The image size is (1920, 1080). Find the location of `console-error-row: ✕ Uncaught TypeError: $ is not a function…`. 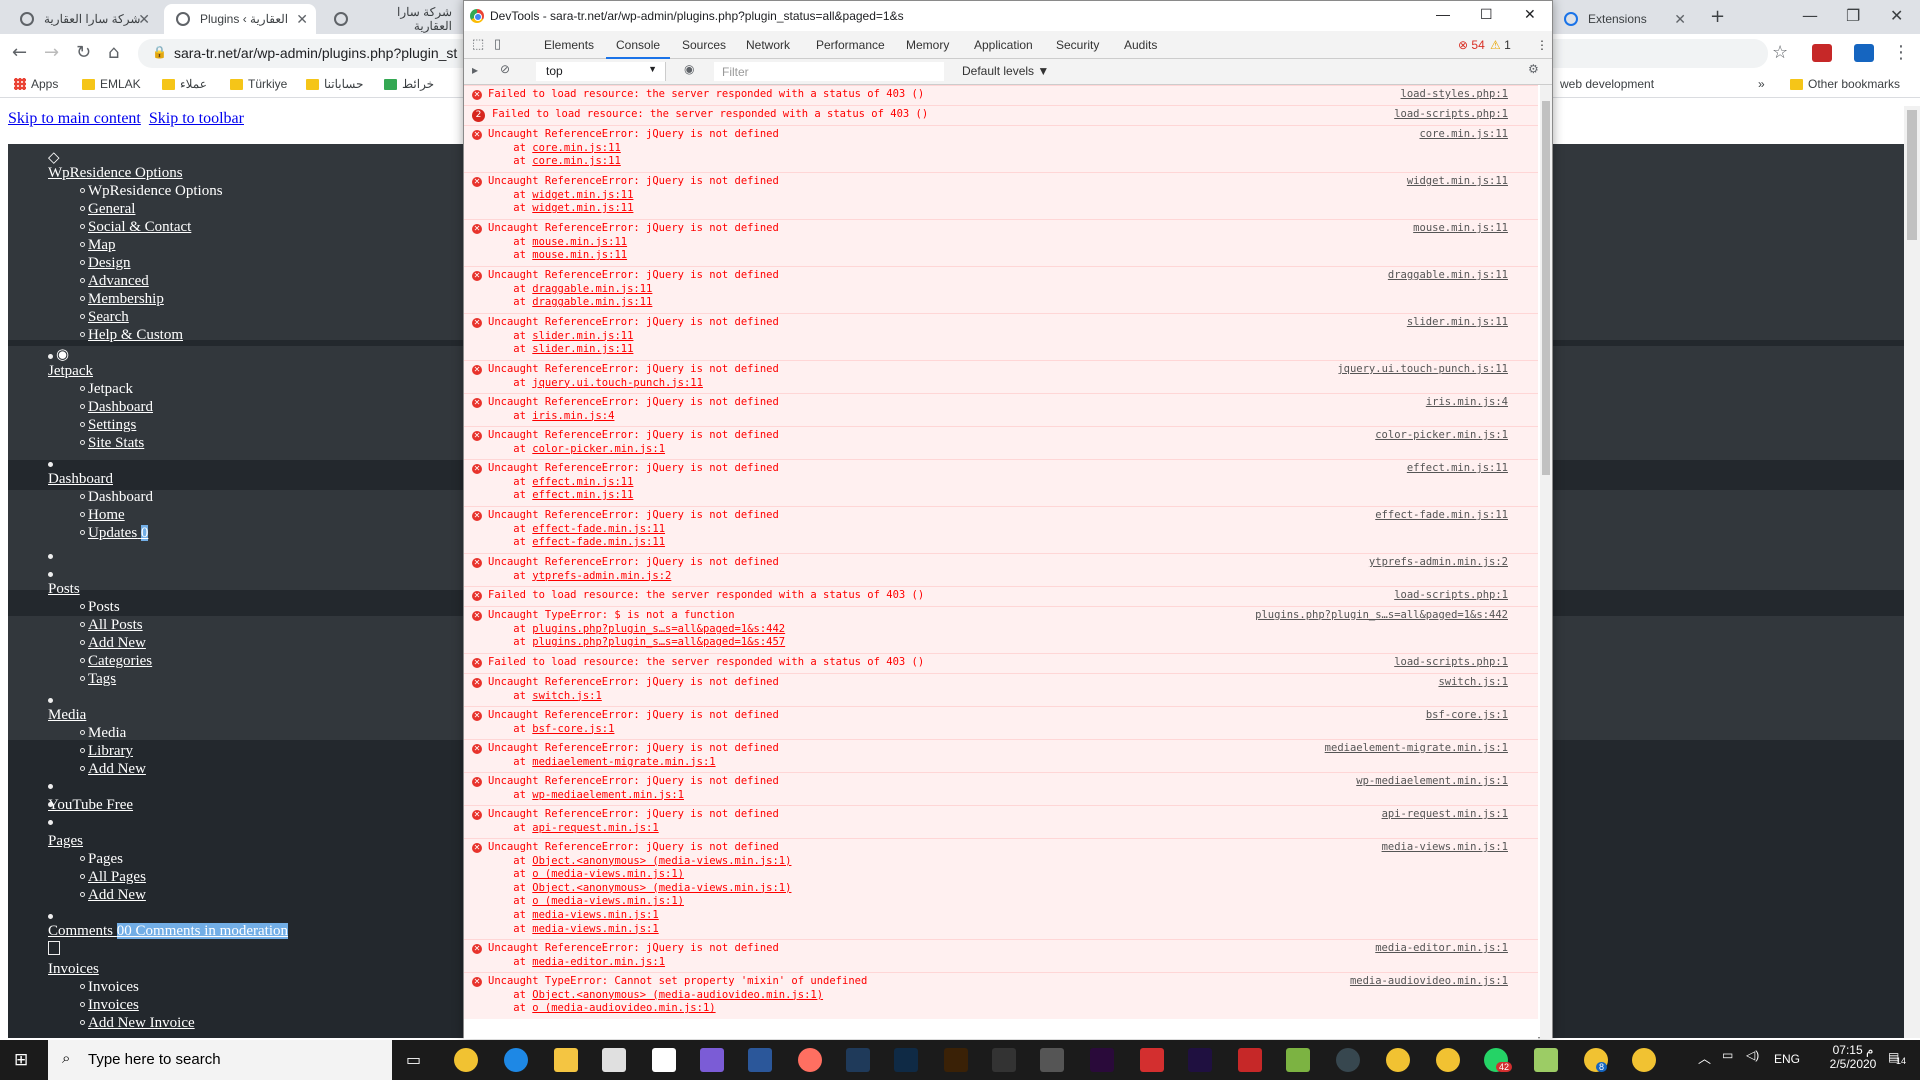

console-error-row: ✕ Uncaught TypeError: $ is not a function… is located at coordinates (1001, 629).